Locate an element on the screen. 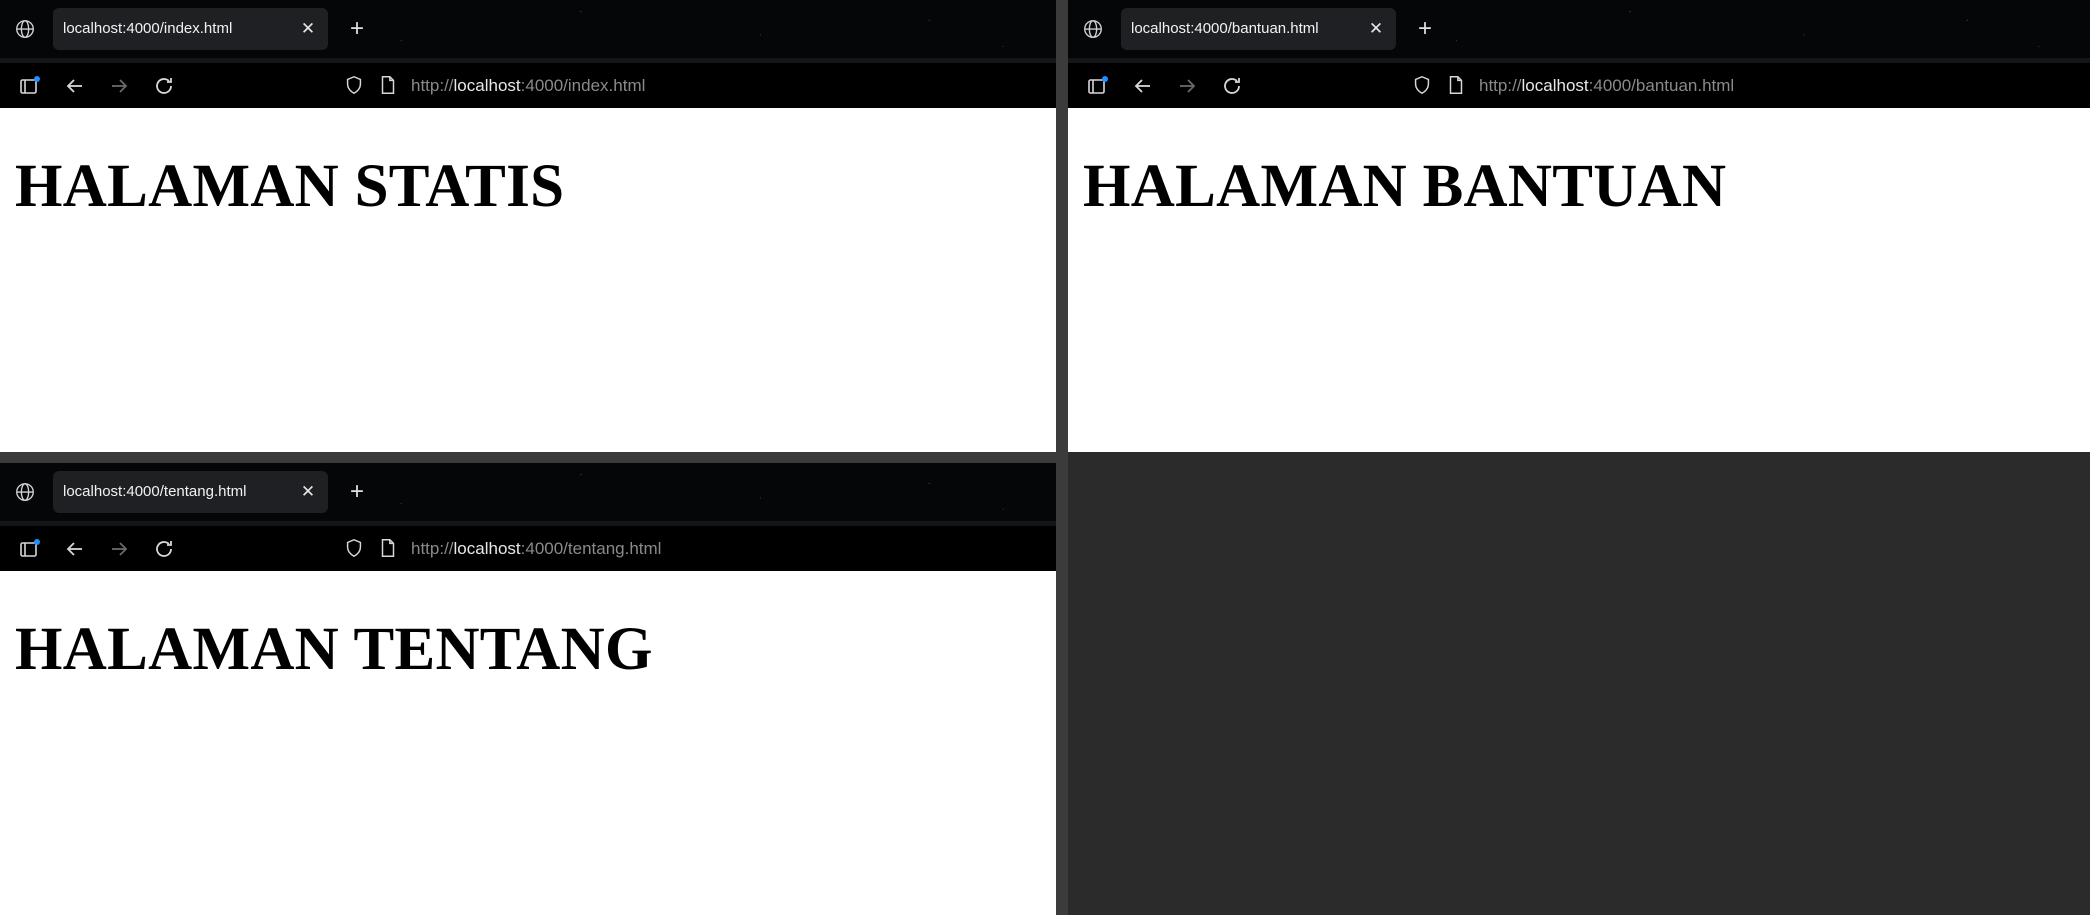  window-divider-vertical is located at coordinates (1062, 457).